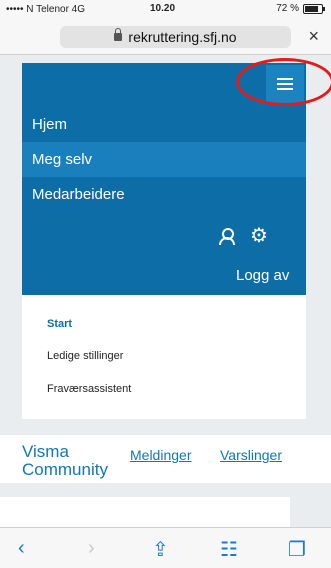  What do you see at coordinates (164, 159) in the screenshot?
I see `nav-item-meg-selv: Meg selv` at bounding box center [164, 159].